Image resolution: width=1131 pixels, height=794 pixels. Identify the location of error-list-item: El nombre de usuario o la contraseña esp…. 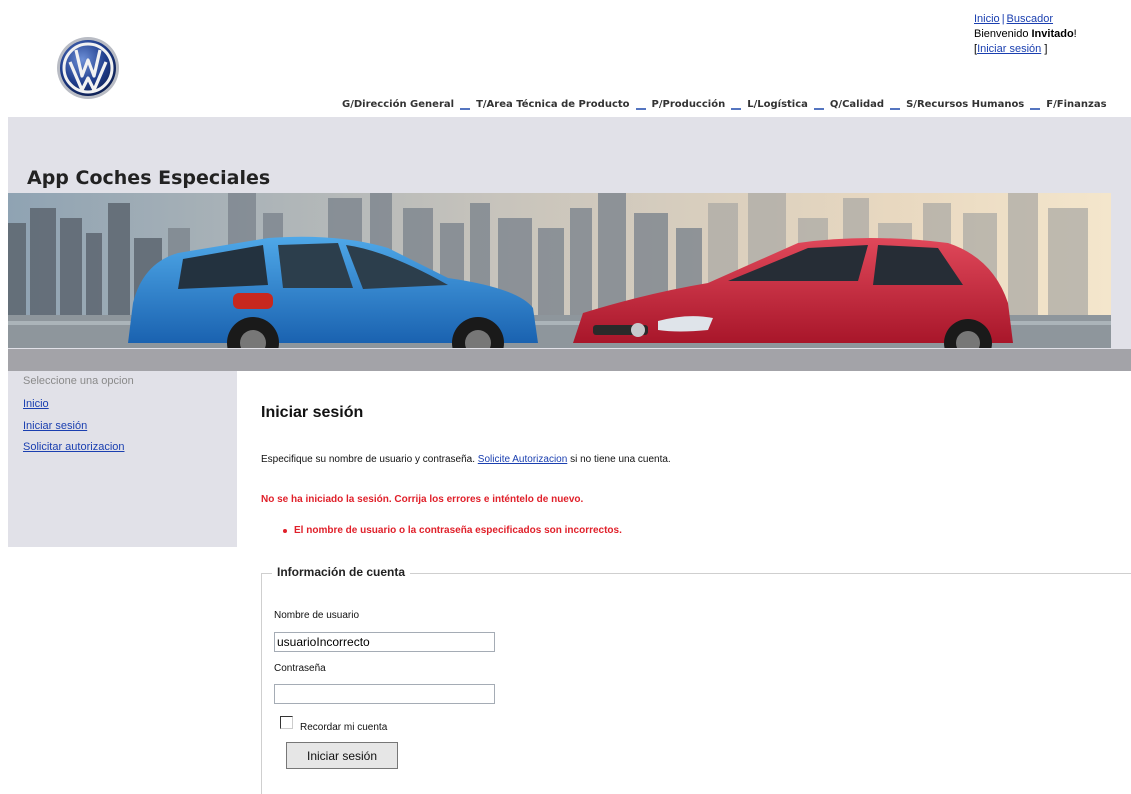
(452, 530).